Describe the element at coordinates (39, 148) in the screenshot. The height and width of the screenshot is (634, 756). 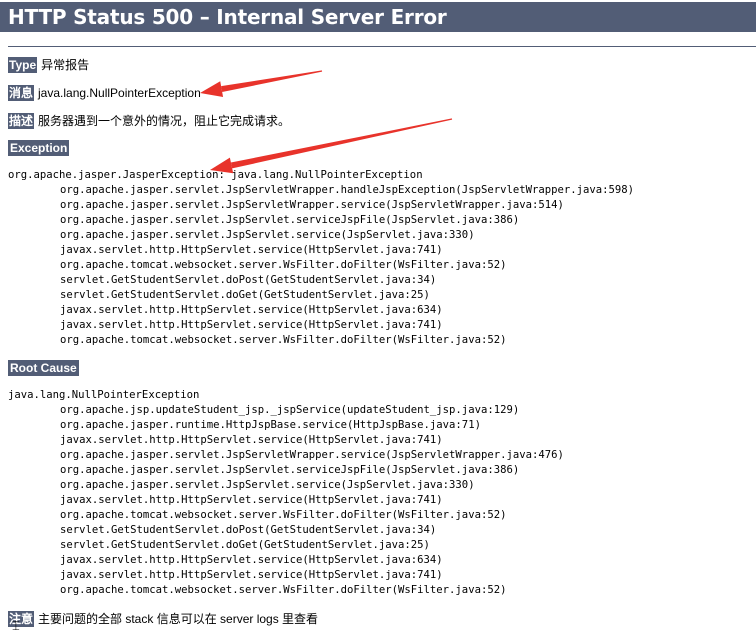
I see `exception-heading: Exception` at that location.